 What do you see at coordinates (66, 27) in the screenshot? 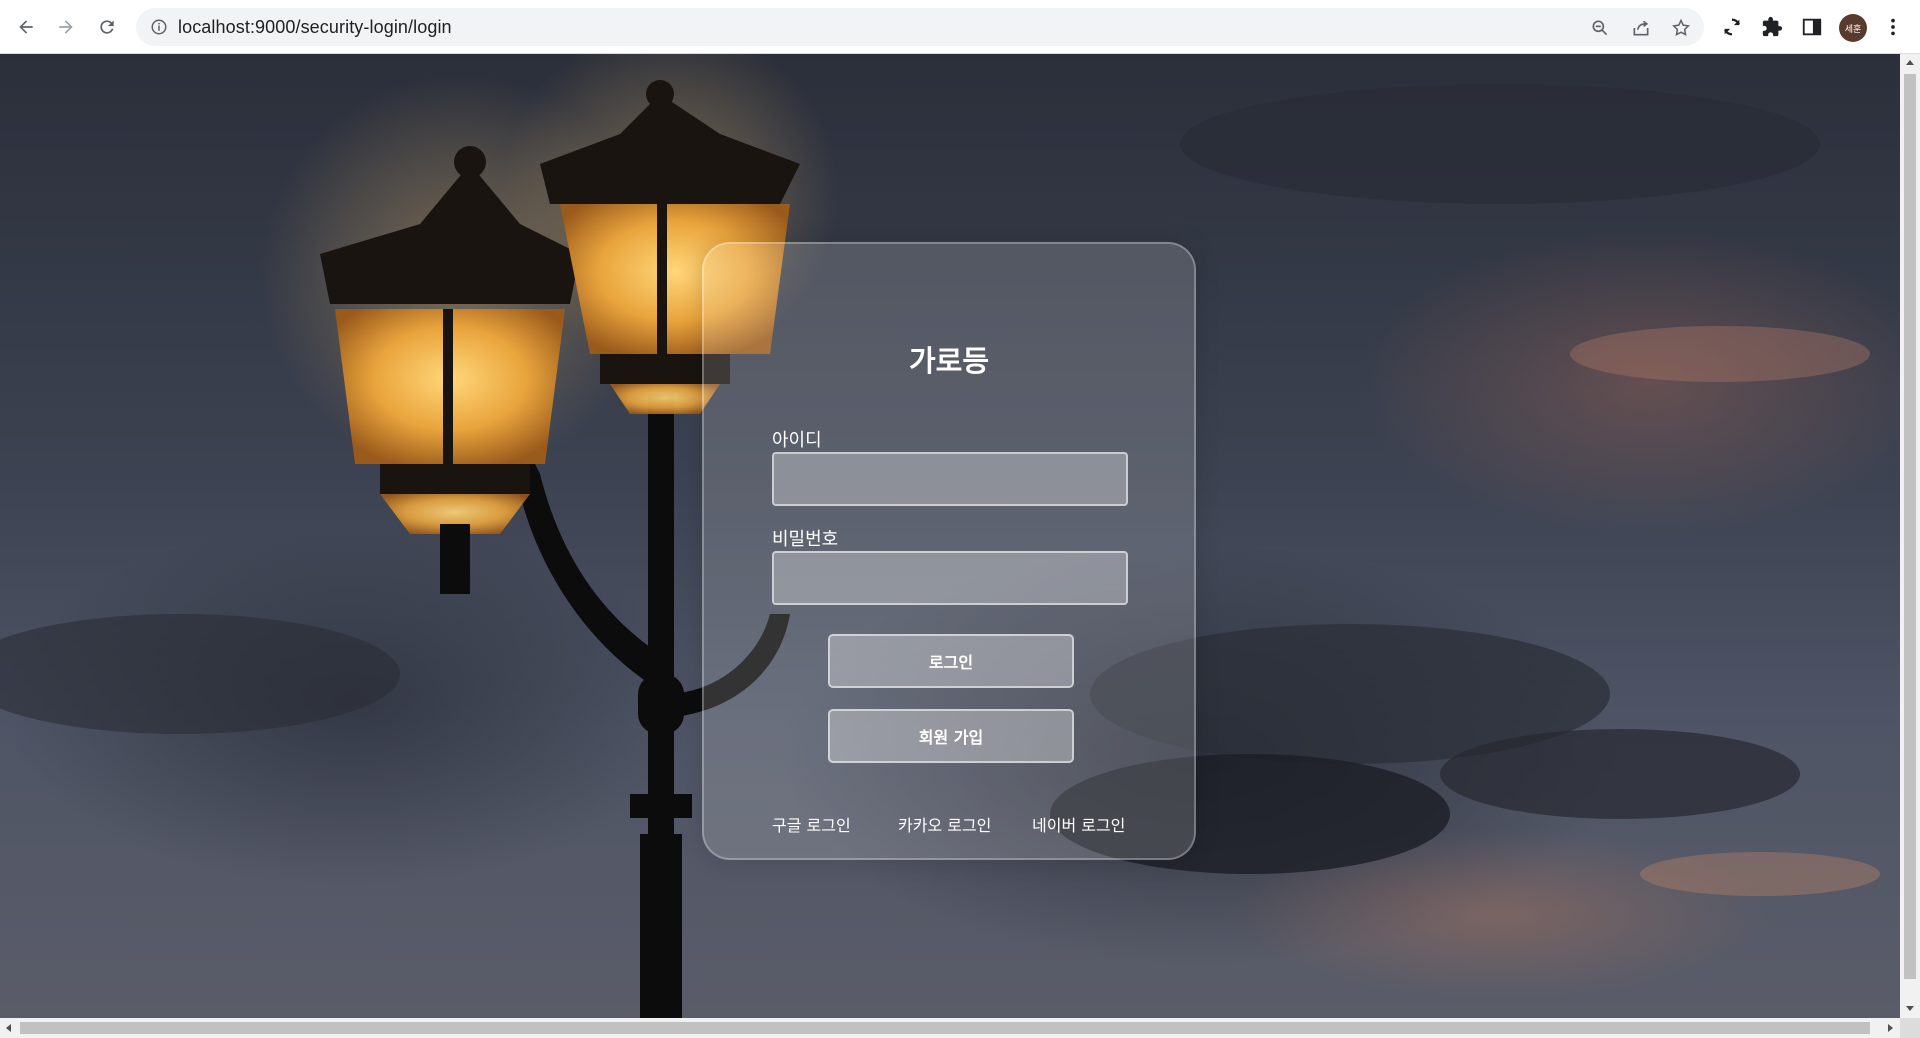
I see `forward-arrow-icon` at bounding box center [66, 27].